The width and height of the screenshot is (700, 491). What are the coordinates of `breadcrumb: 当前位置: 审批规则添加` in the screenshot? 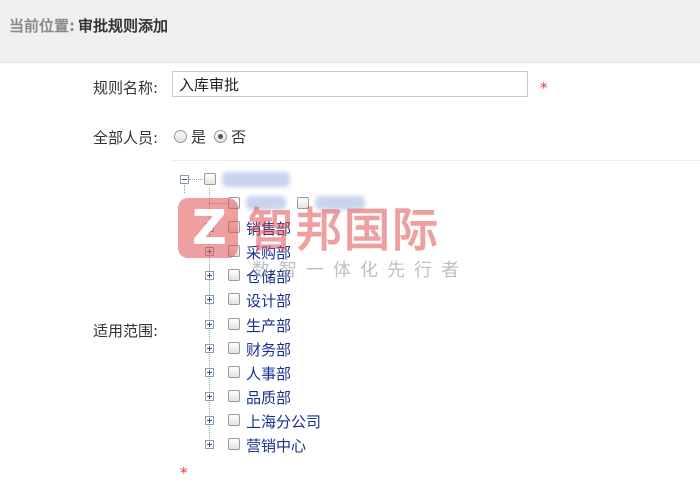 It's located at (88, 25).